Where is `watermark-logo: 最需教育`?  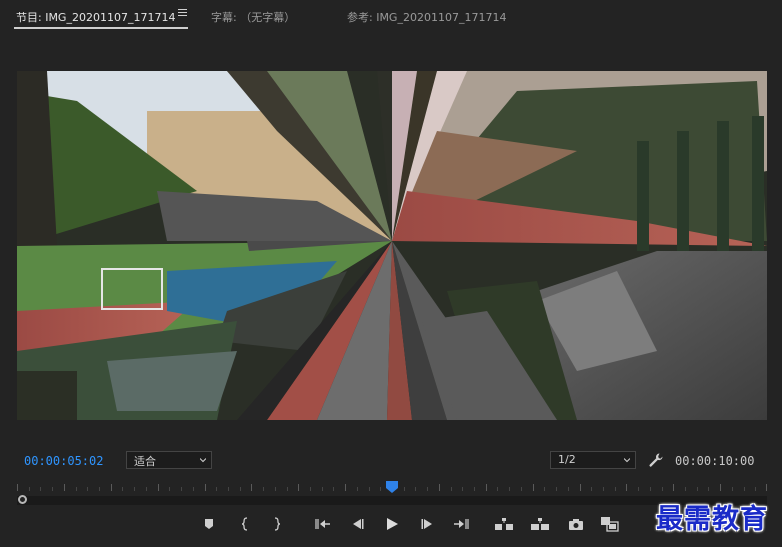 watermark-logo: 最需教育 is located at coordinates (712, 519).